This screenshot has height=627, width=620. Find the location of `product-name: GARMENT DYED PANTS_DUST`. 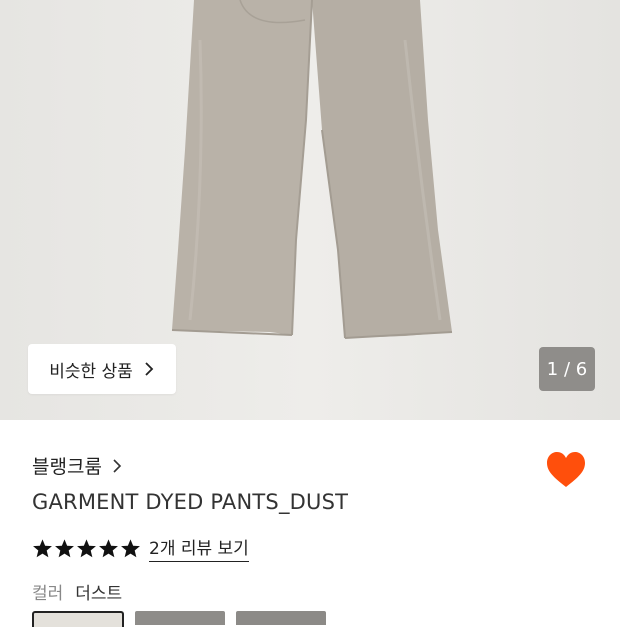

product-name: GARMENT DYED PANTS_DUST is located at coordinates (190, 502).